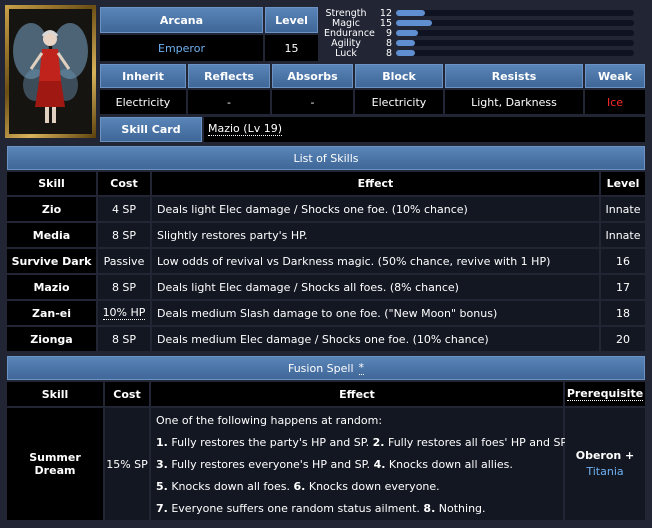  I want to click on fusion-title: Fusion Spell *, so click(326, 368).